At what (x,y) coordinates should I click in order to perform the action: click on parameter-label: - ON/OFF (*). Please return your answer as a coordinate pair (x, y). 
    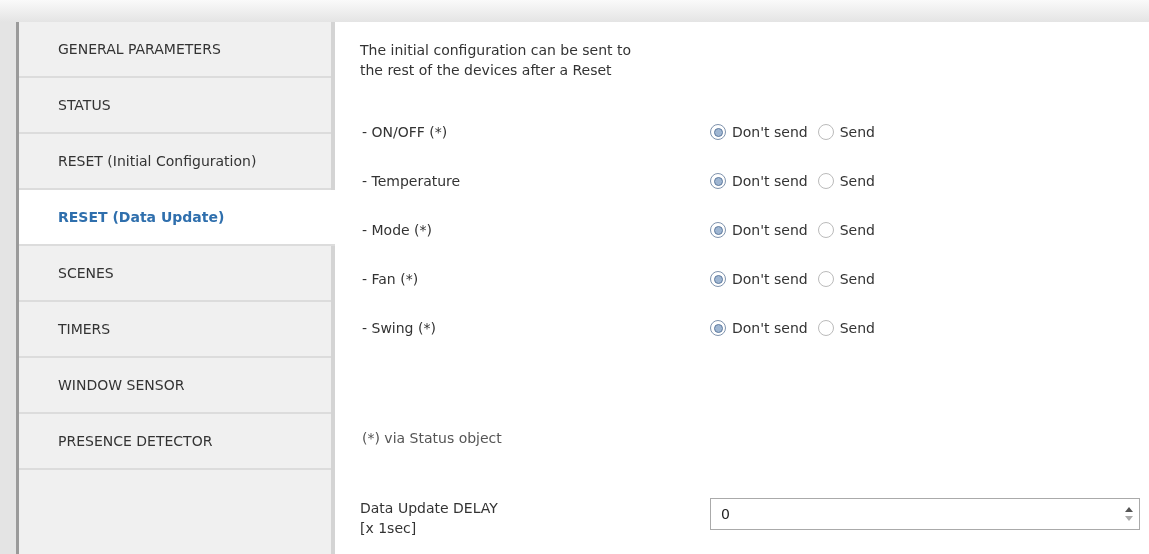
    Looking at the image, I should click on (405, 132).